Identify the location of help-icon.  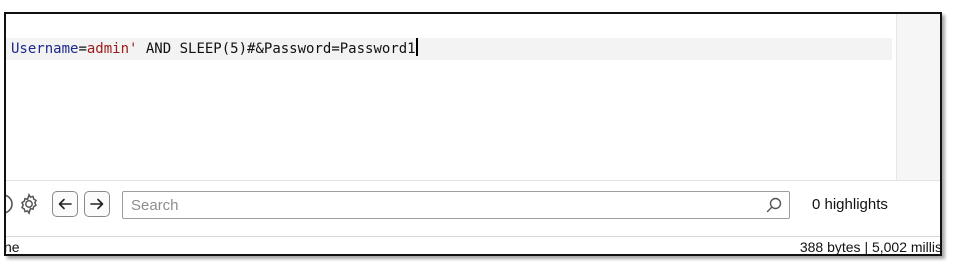
(11, 204).